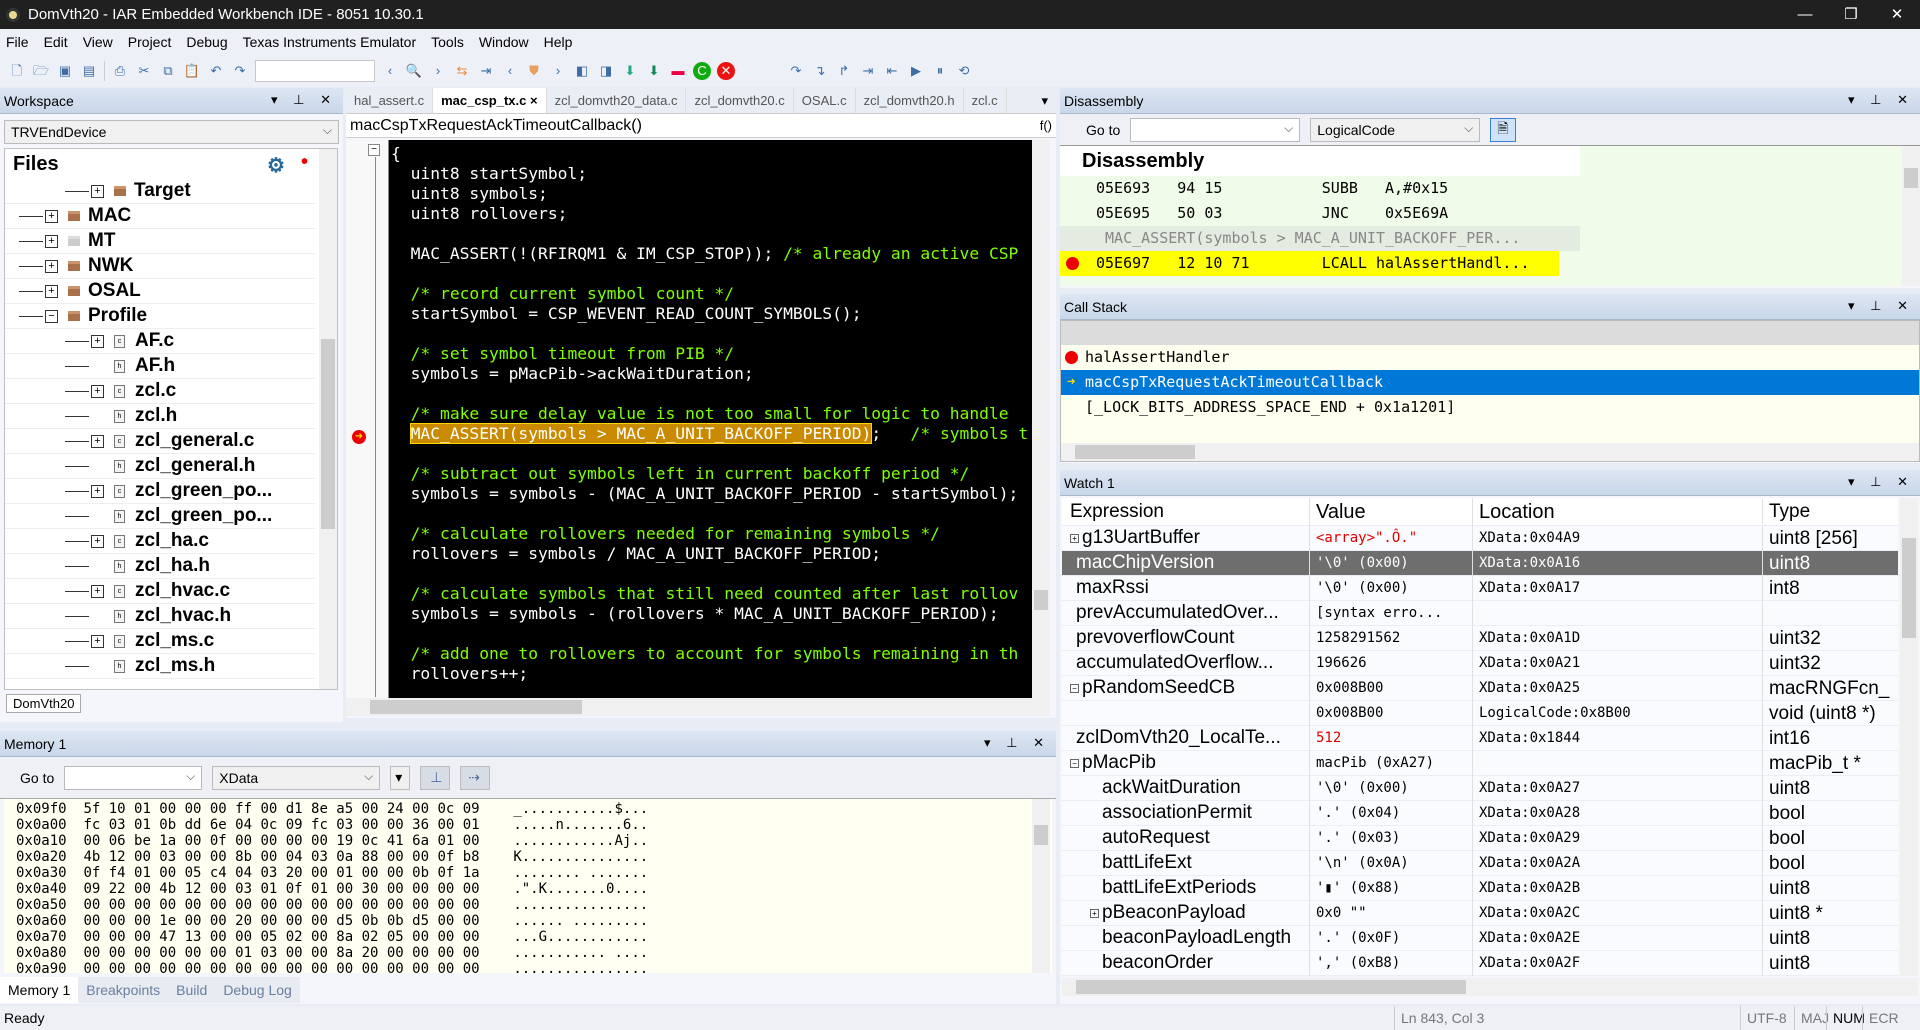 The image size is (1920, 1030). I want to click on watch-value: '\0' (0x00), so click(1390, 588).